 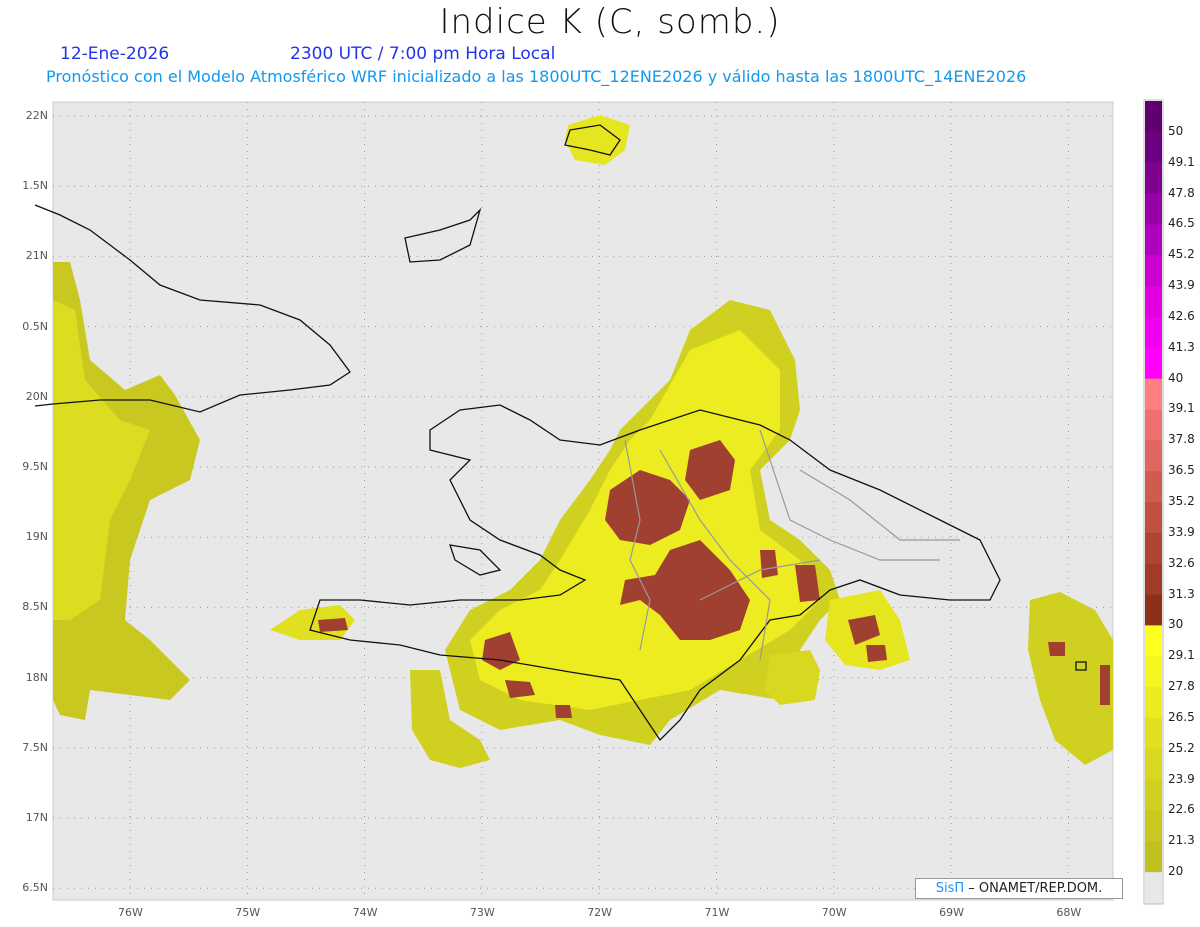 What do you see at coordinates (1176, 377) in the screenshot?
I see `colorbar-label: 40` at bounding box center [1176, 377].